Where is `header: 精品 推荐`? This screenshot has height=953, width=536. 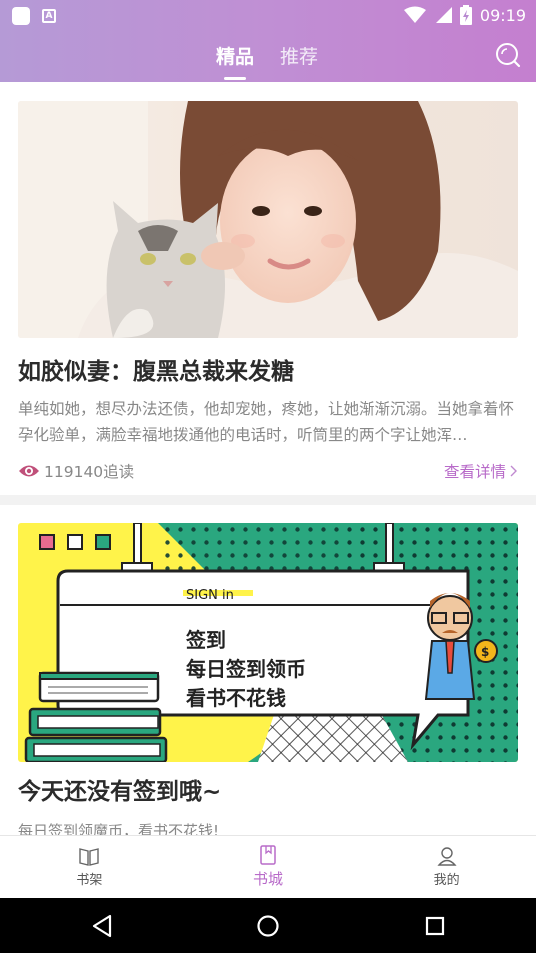
header: 精品 推荐 is located at coordinates (268, 57).